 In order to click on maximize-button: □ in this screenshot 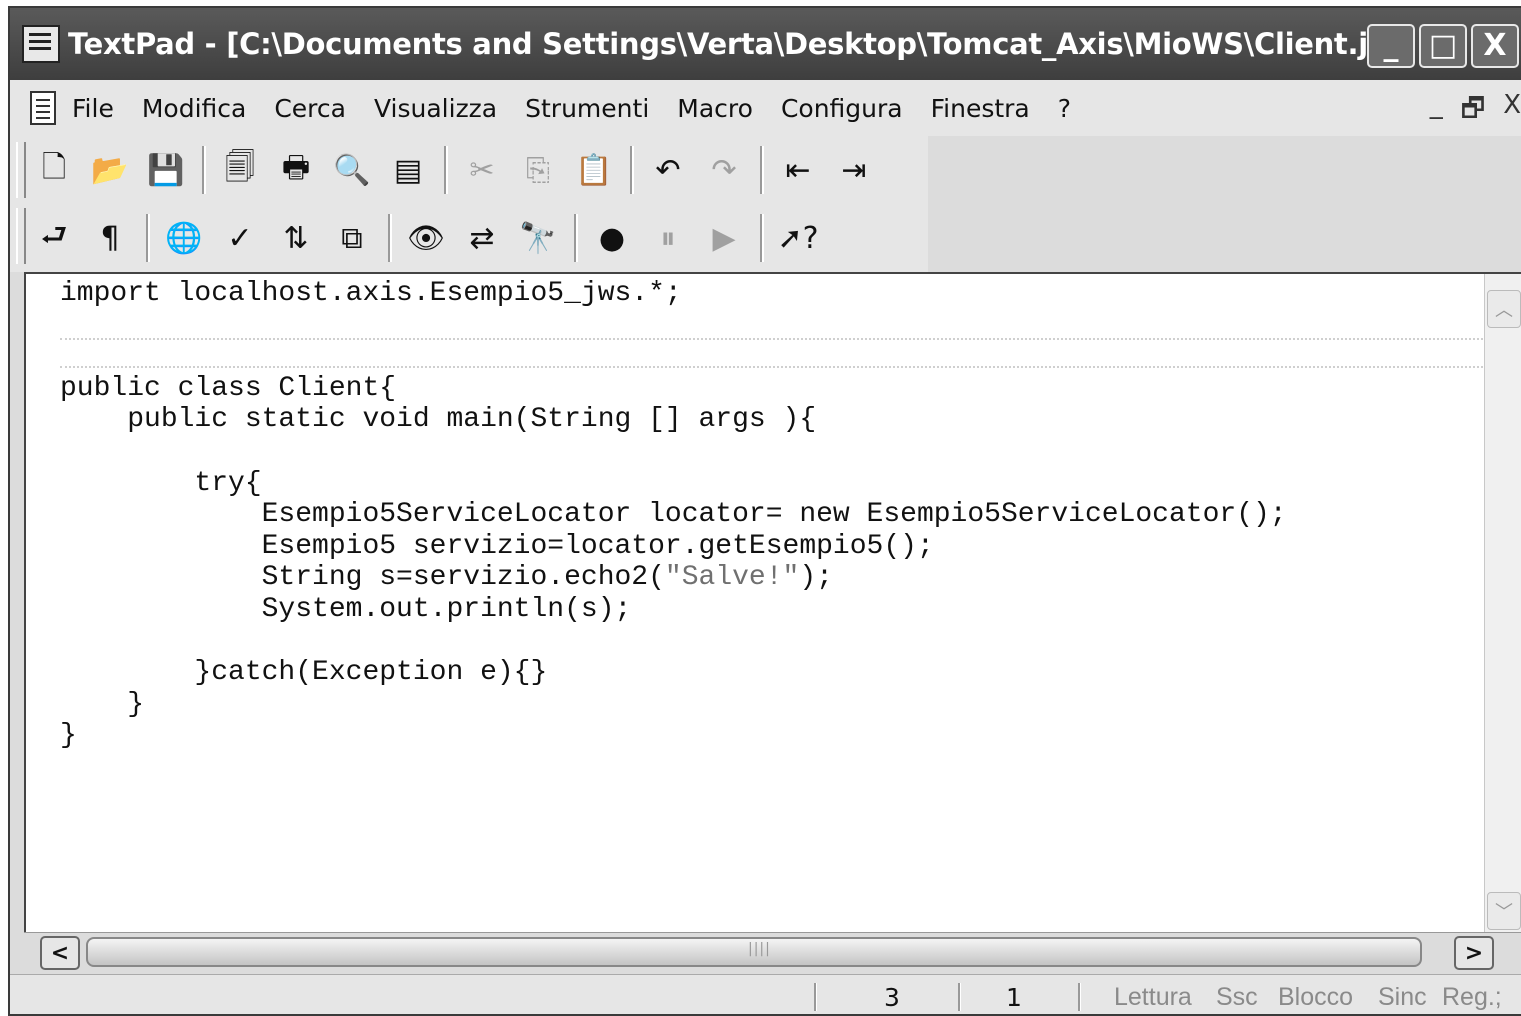, I will do `click(1443, 46)`.